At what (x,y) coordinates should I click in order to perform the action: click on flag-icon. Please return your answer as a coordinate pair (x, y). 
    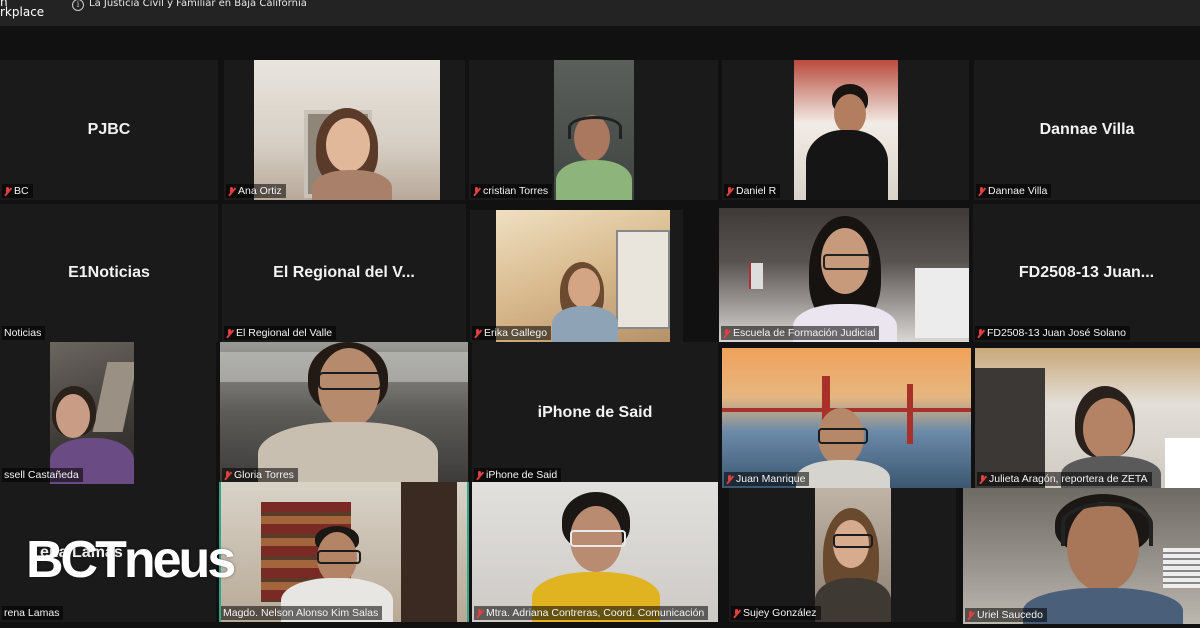
    Looking at the image, I should click on (756, 276).